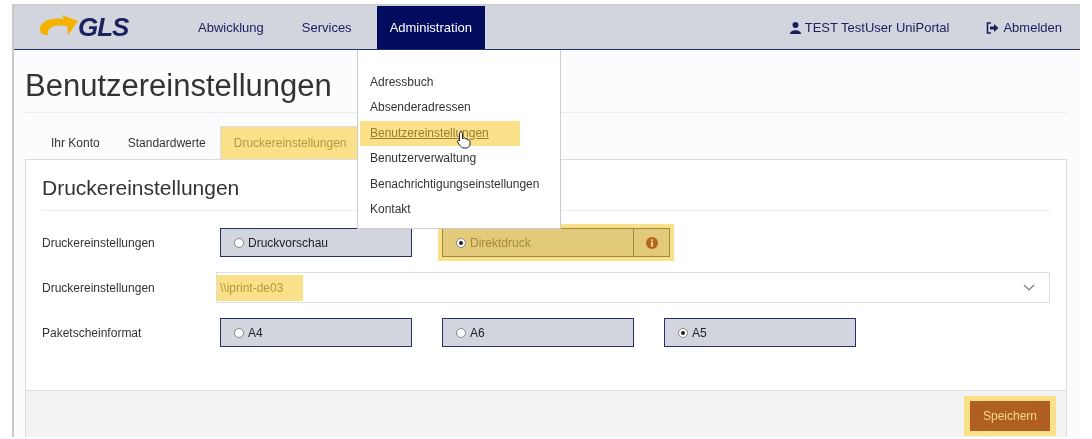  Describe the element at coordinates (231, 27) in the screenshot. I see `nav-item: Abwicklung` at that location.